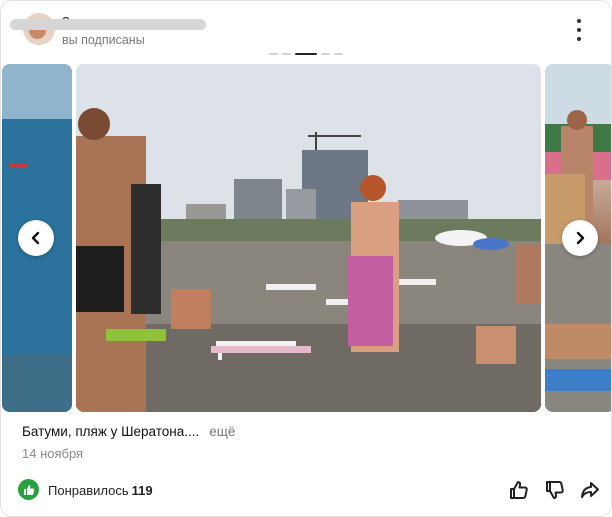 The image size is (612, 517). Describe the element at coordinates (108, 24) in the screenshot. I see `channel-name-redaction` at that location.